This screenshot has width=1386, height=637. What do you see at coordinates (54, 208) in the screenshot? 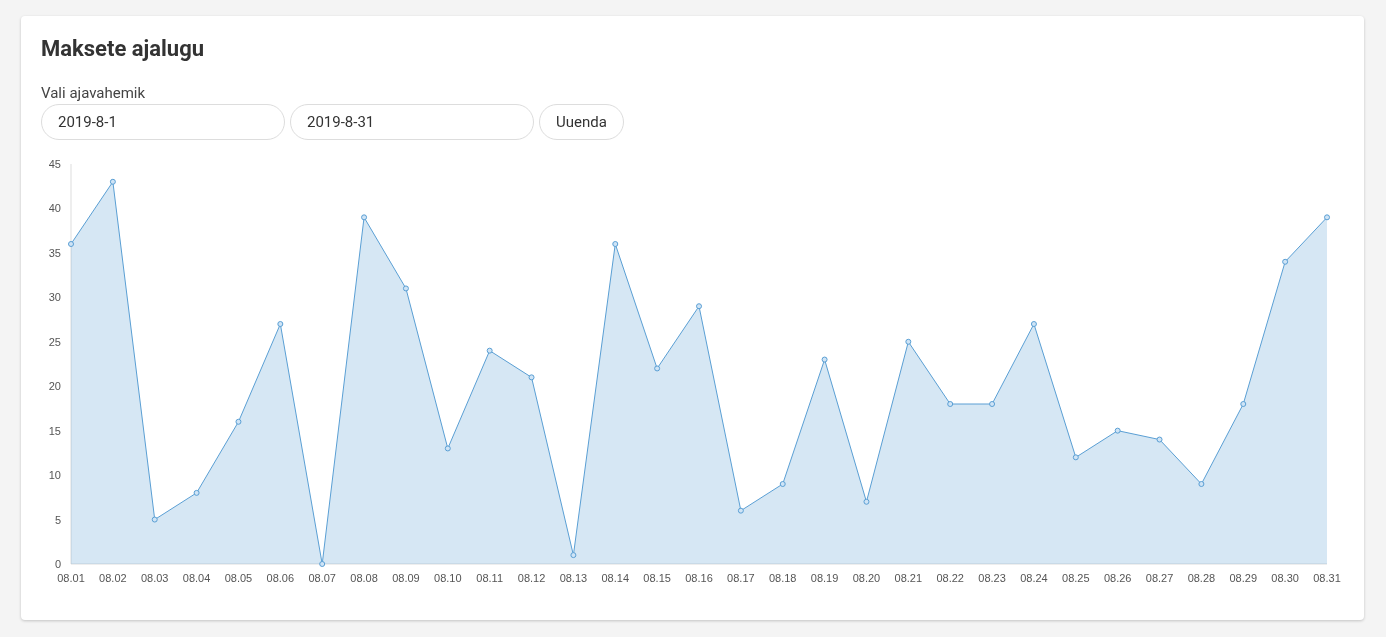
I see `y-tick-label: 40` at bounding box center [54, 208].